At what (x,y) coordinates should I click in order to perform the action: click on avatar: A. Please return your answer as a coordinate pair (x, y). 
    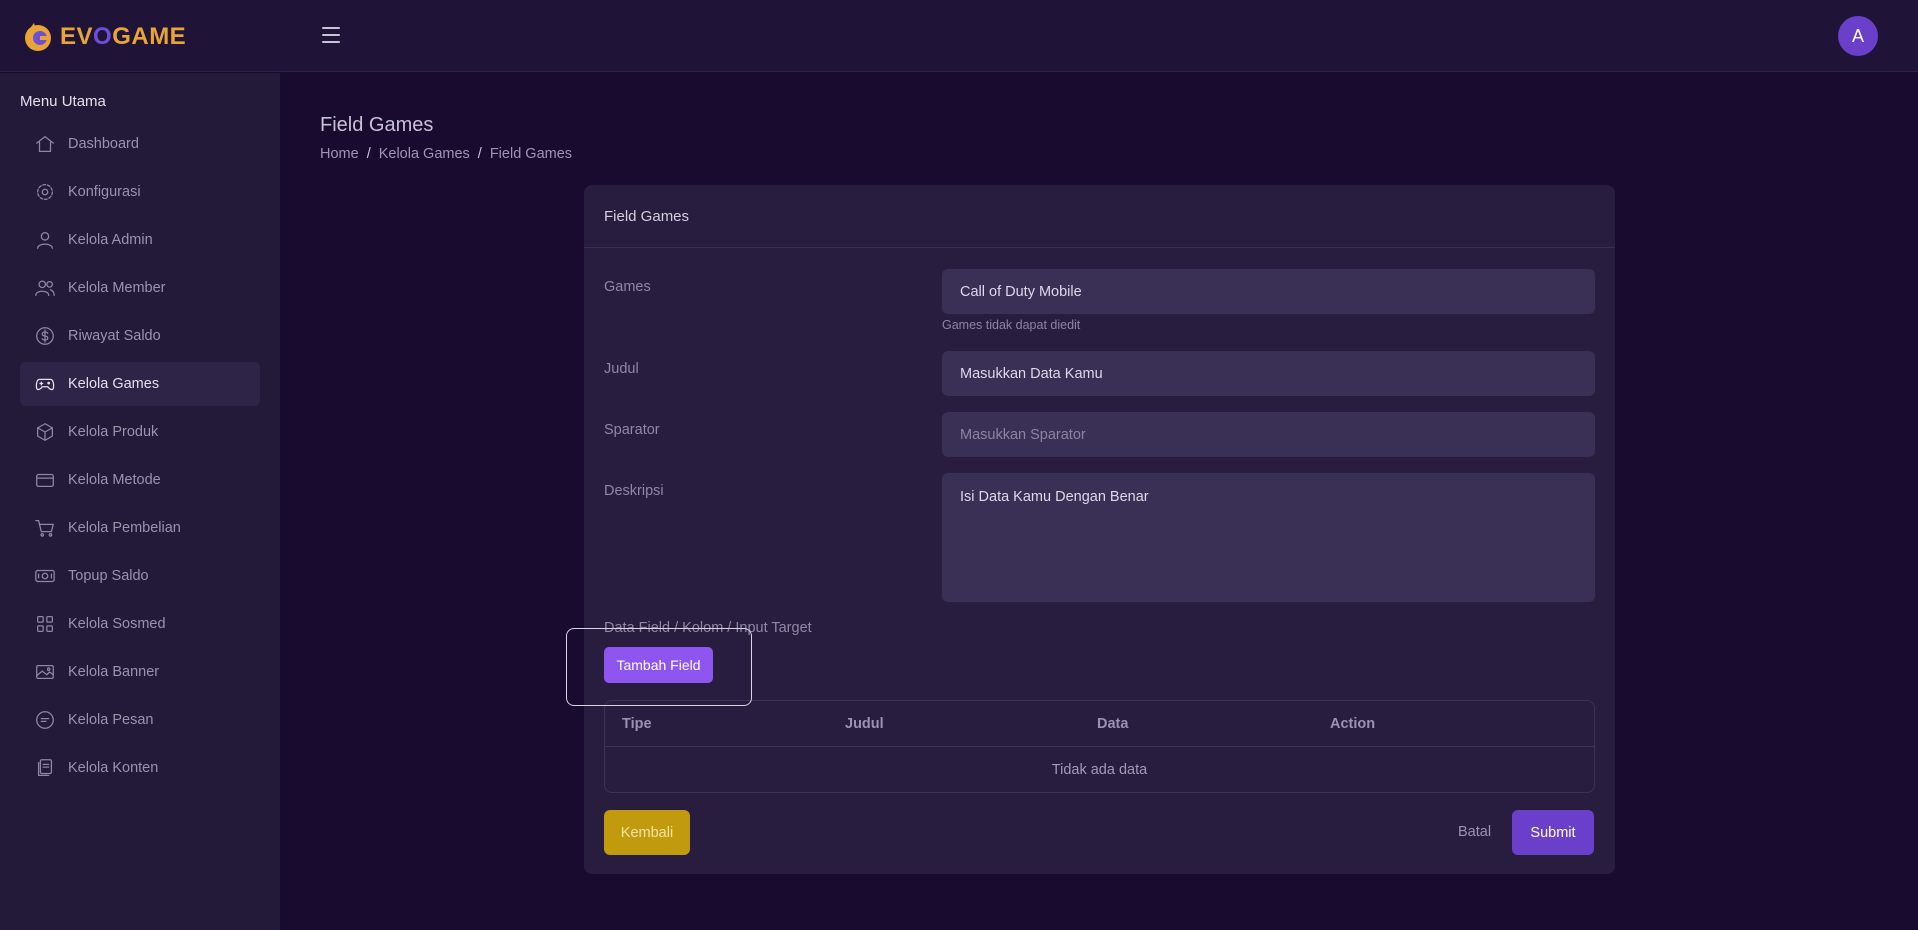
    Looking at the image, I should click on (1858, 36).